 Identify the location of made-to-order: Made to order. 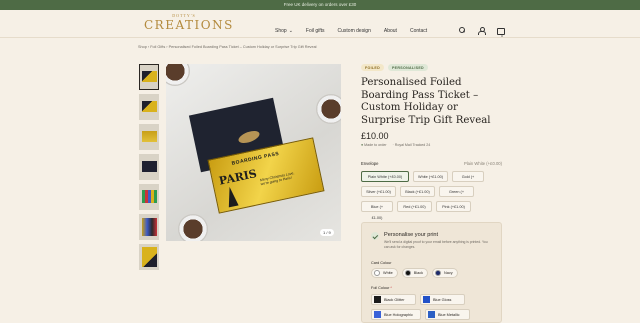
(375, 145).